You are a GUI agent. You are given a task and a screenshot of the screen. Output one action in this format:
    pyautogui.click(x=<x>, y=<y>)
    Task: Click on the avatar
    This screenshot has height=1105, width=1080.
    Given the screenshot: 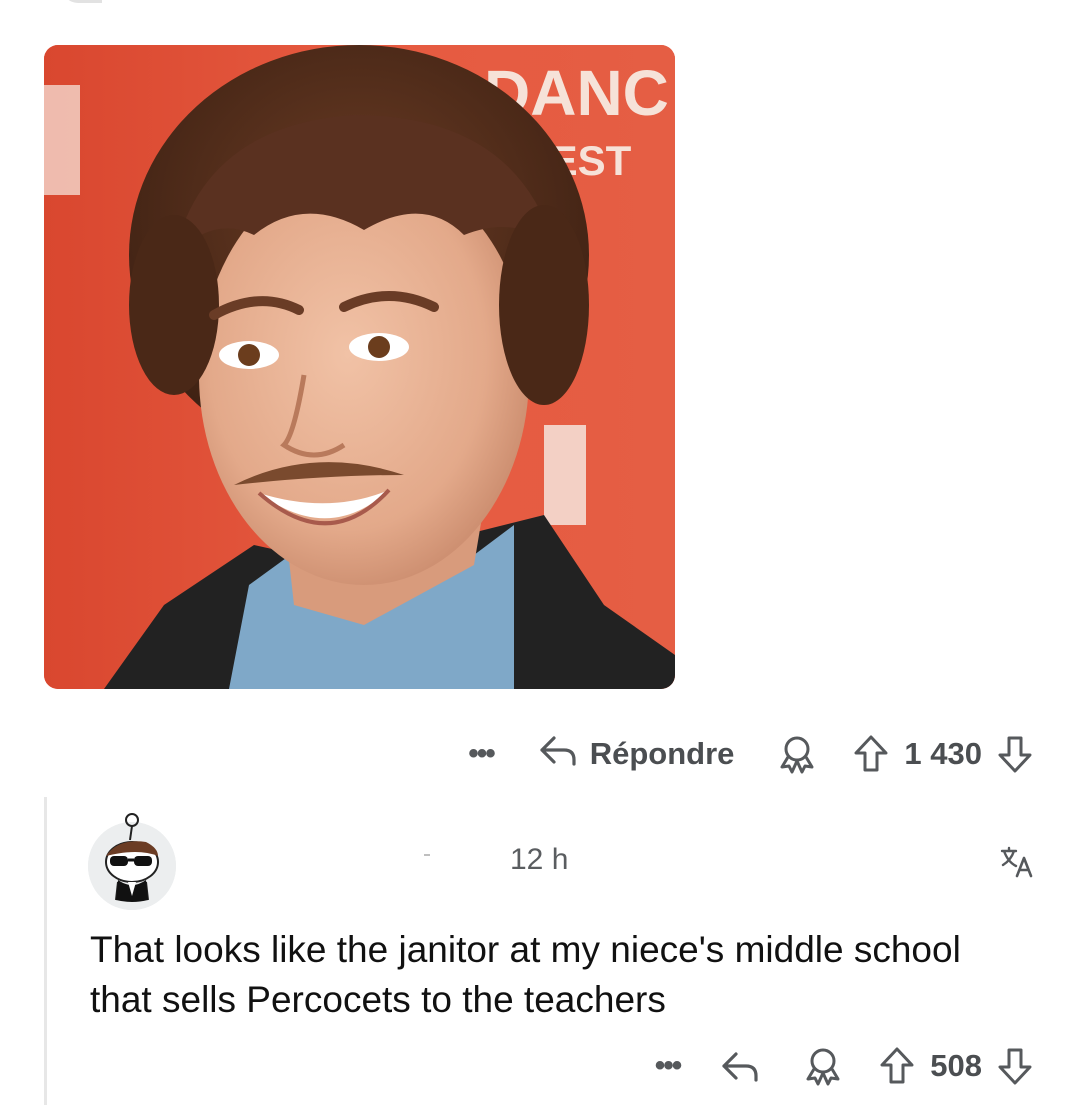 What is the action you would take?
    pyautogui.click(x=132, y=861)
    